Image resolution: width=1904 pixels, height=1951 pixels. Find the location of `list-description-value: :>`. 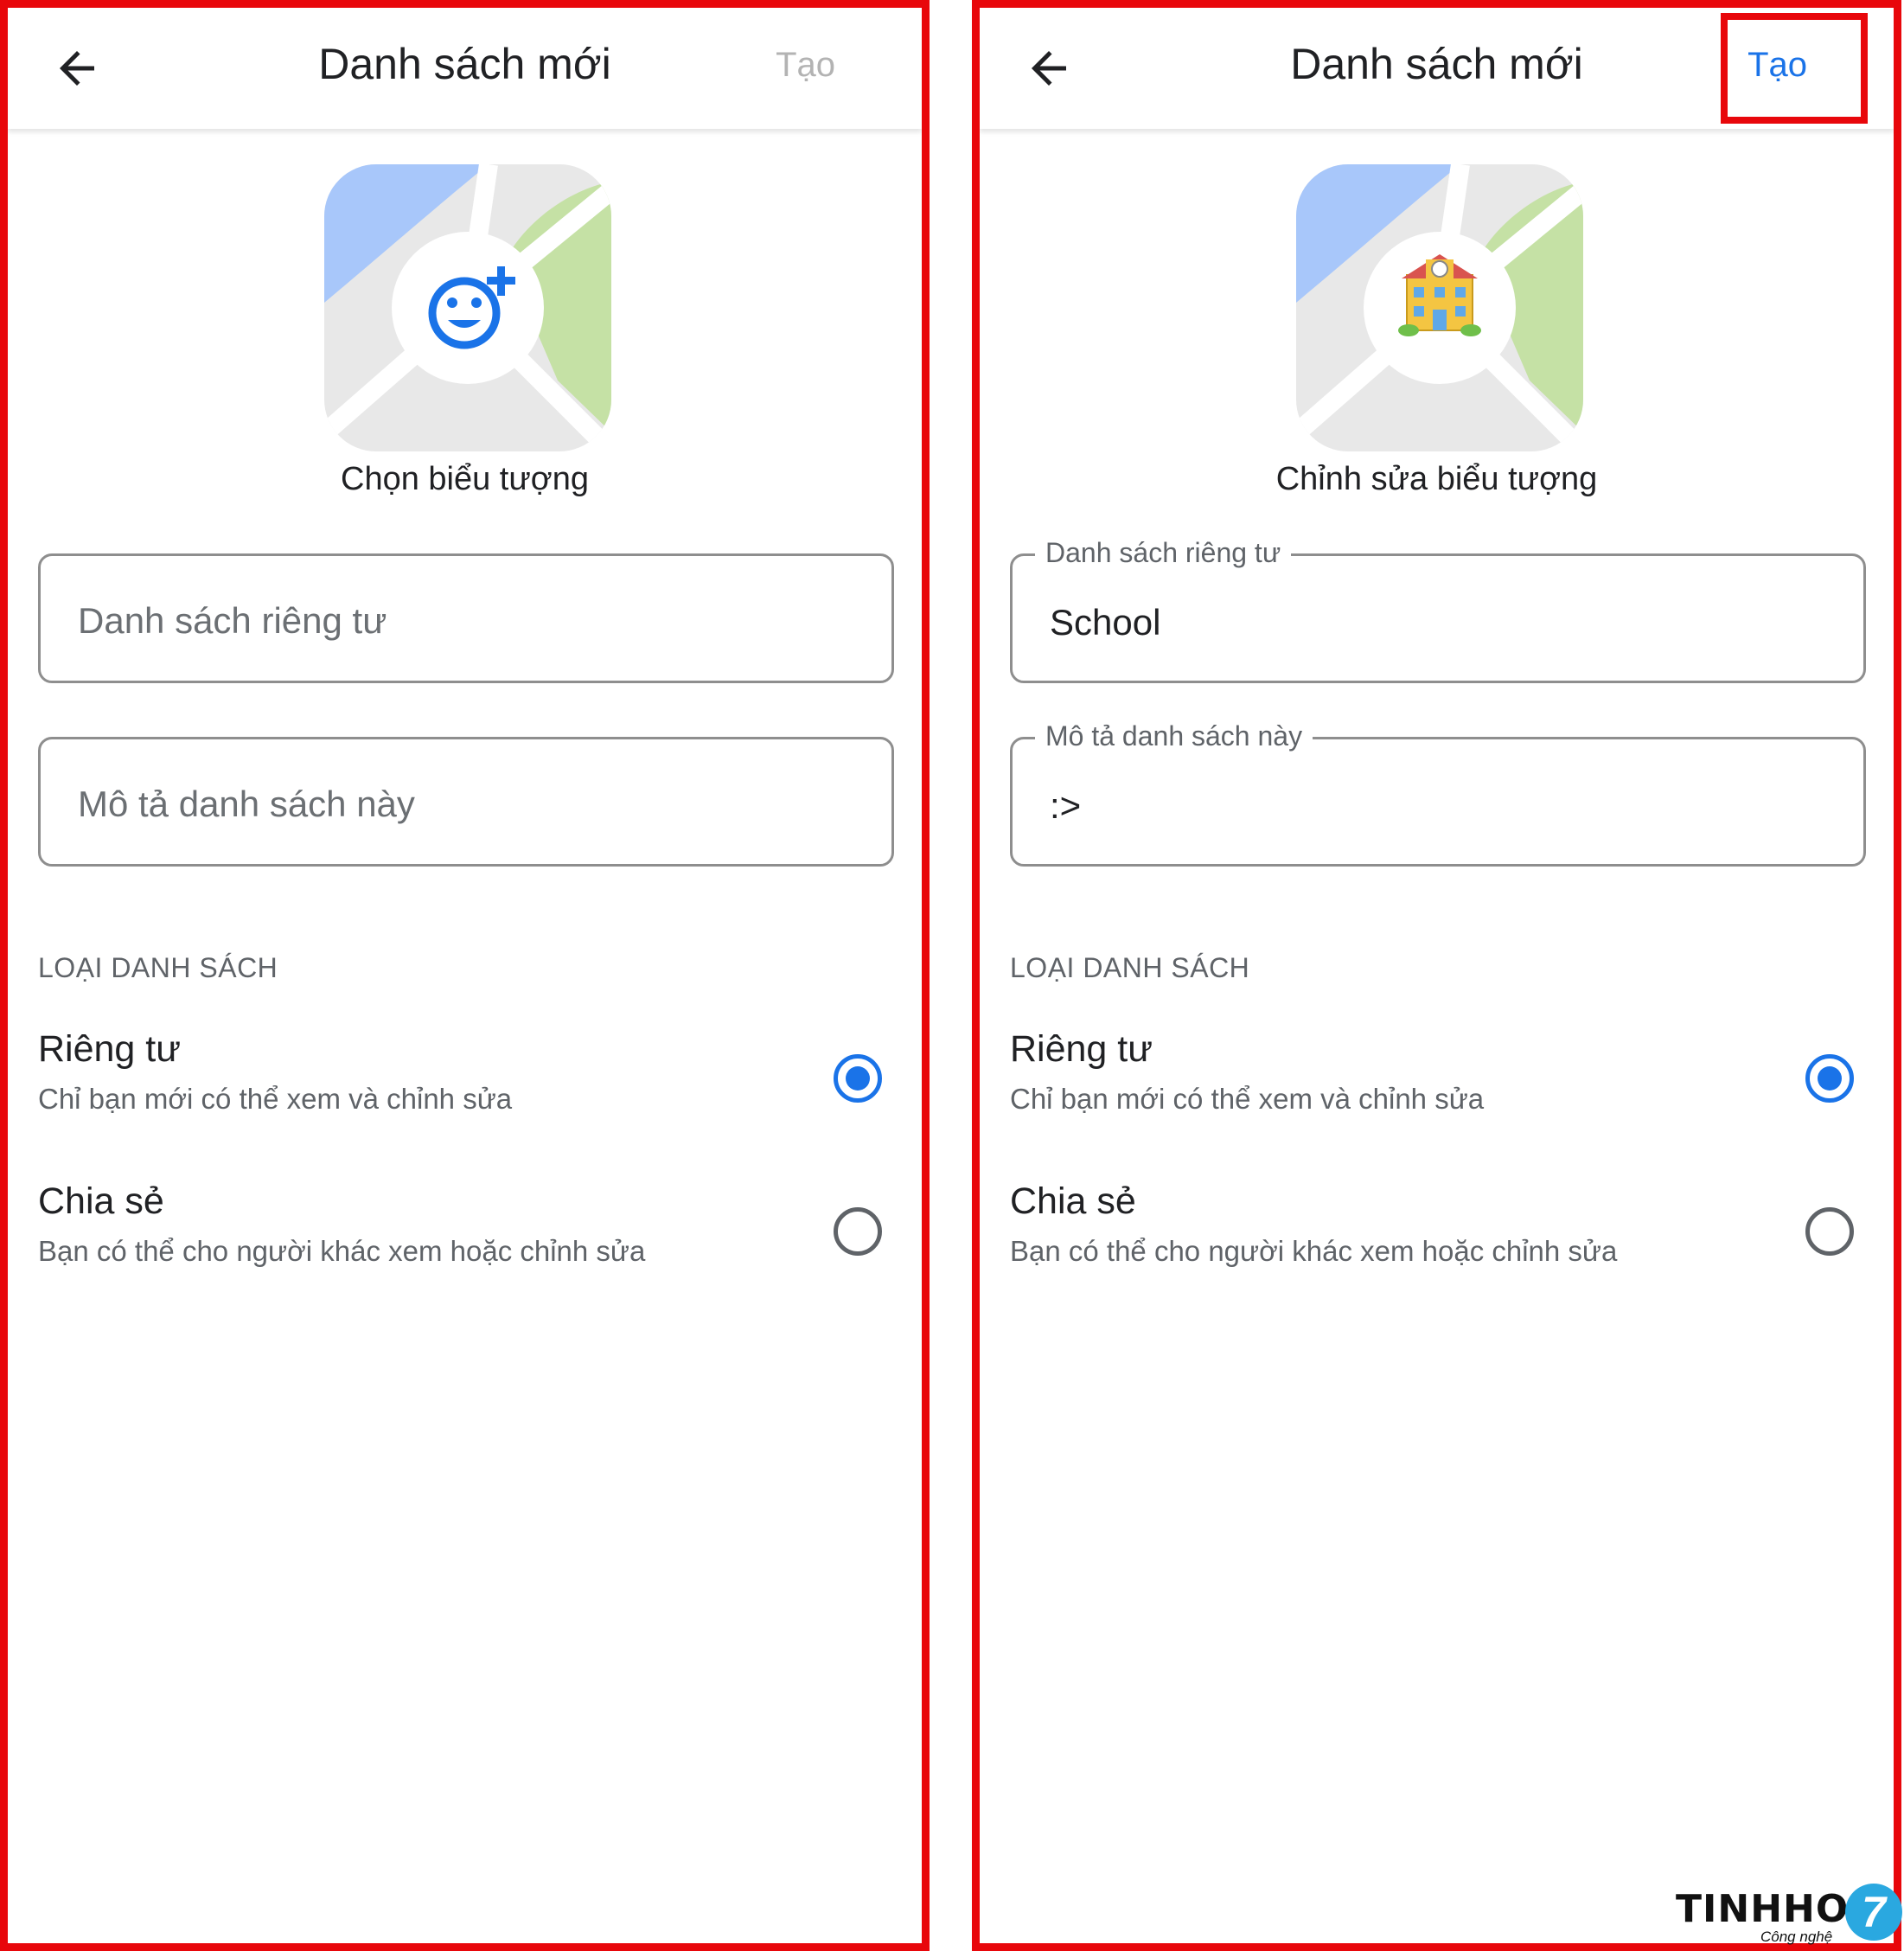

list-description-value: :> is located at coordinates (1066, 805).